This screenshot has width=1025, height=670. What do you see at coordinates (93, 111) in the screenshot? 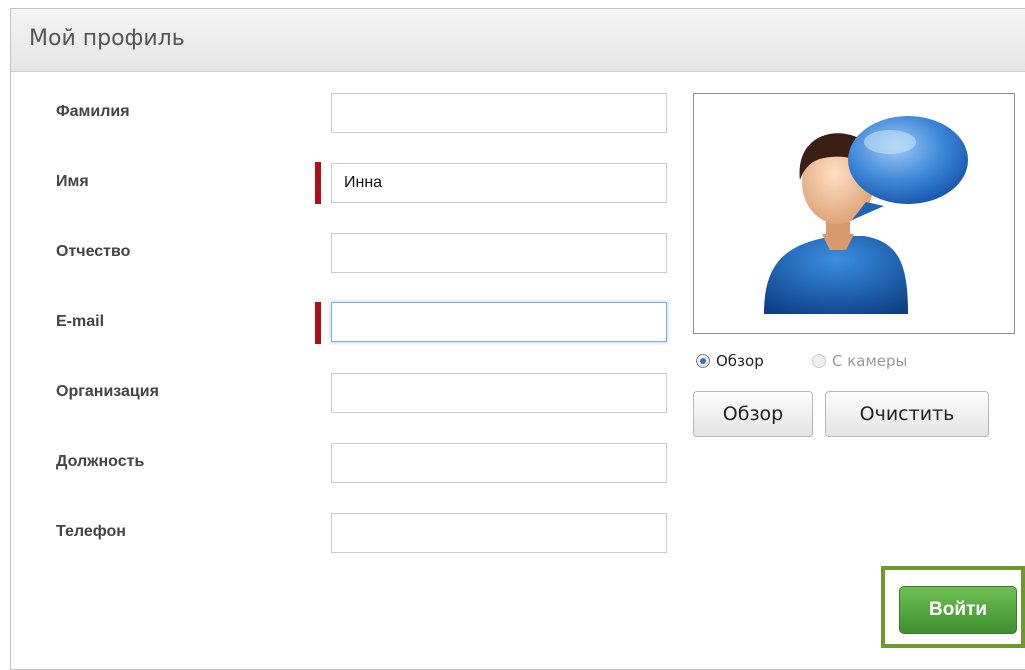
I see `field-label-last-name: Фамилия` at bounding box center [93, 111].